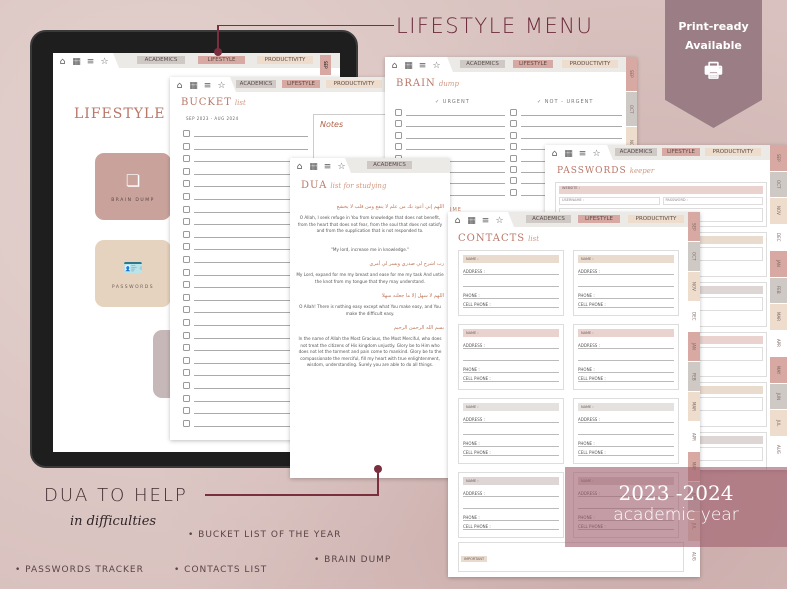 The height and width of the screenshot is (589, 787). Describe the element at coordinates (778, 237) in the screenshot. I see `month-tab-dec: DEC` at that location.